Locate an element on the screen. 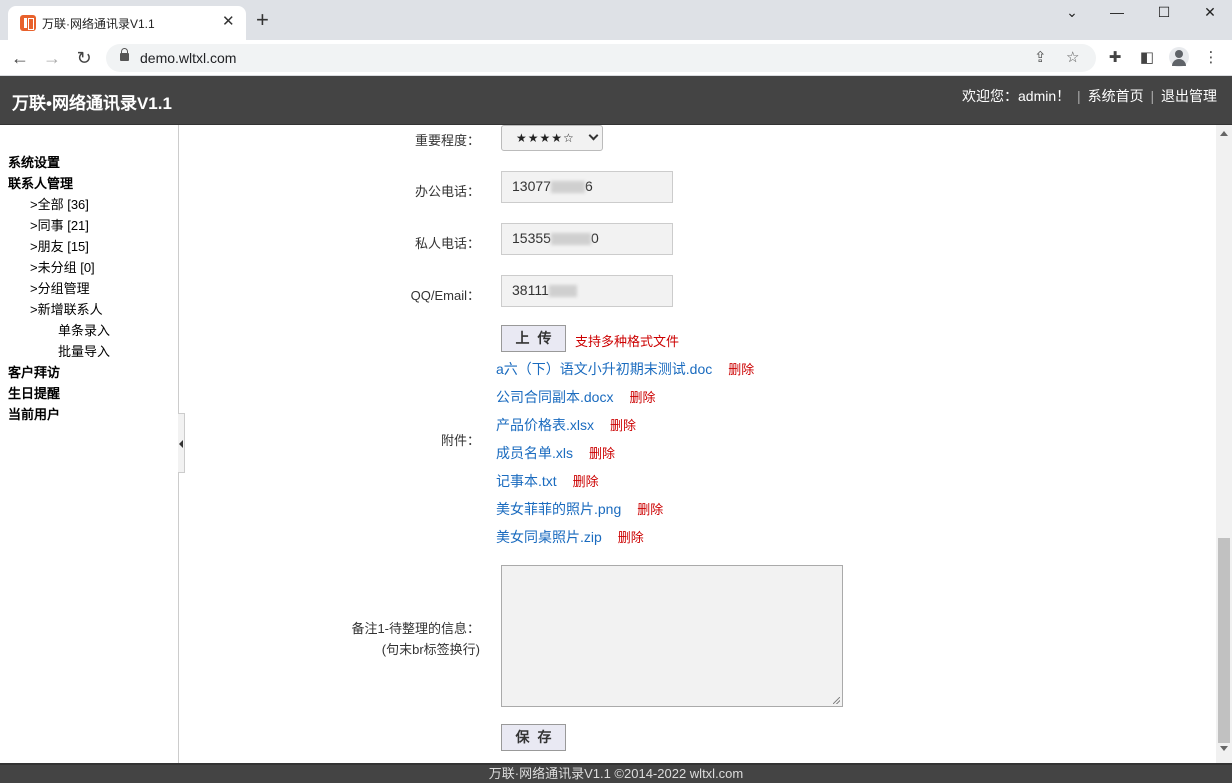  new-tab-icon: + is located at coordinates (262, 20).